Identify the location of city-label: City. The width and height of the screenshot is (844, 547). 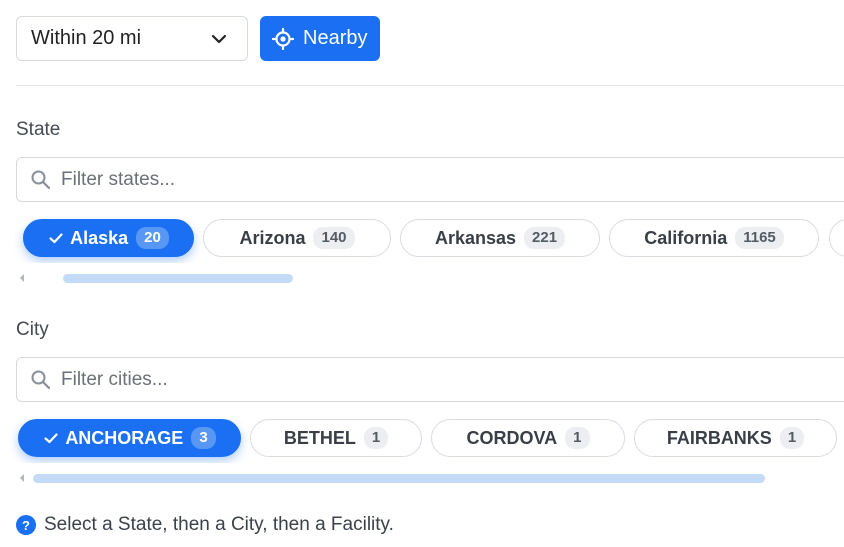
(32, 329).